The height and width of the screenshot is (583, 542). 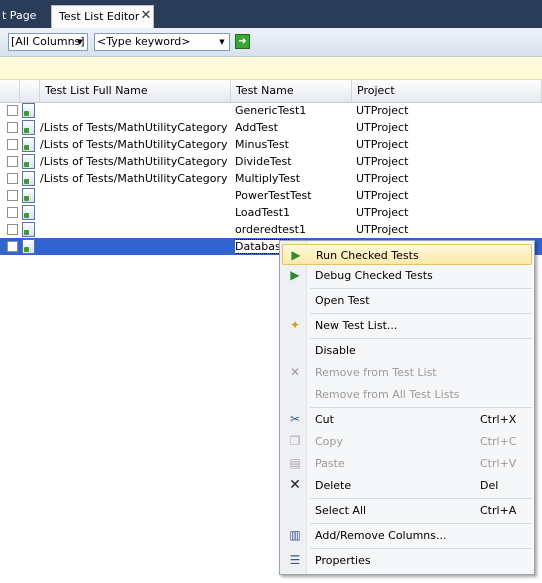 What do you see at coordinates (335, 350) in the screenshot?
I see `menu-label: Disable` at bounding box center [335, 350].